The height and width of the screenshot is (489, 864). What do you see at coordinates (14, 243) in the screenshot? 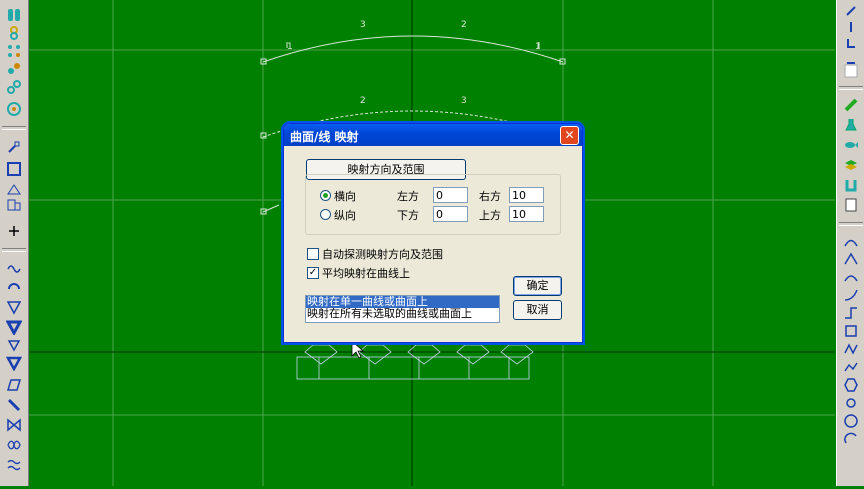
I see `left-toolbar` at bounding box center [14, 243].